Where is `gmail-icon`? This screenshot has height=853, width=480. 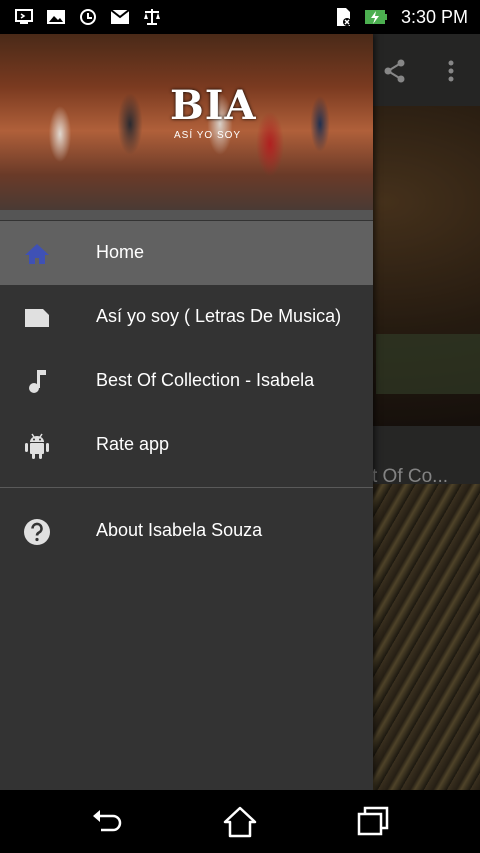
gmail-icon is located at coordinates (120, 16).